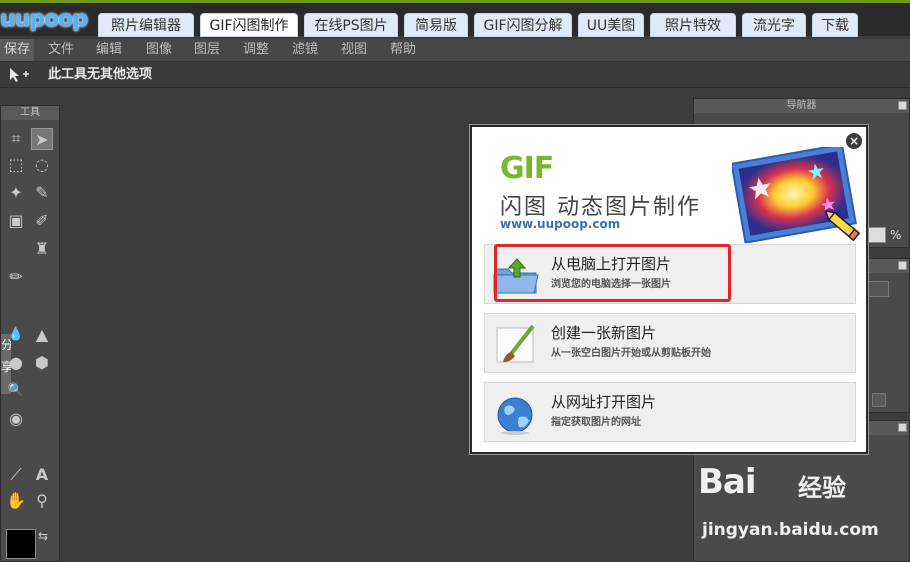 The width and height of the screenshot is (910, 562). What do you see at coordinates (42, 501) in the screenshot?
I see `magnifier-icon: ⚲` at bounding box center [42, 501].